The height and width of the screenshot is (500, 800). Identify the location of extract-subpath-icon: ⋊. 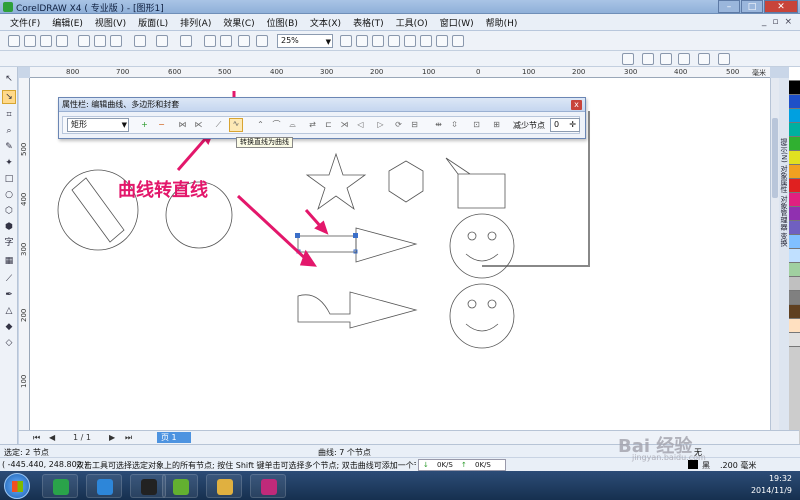
(344, 125).